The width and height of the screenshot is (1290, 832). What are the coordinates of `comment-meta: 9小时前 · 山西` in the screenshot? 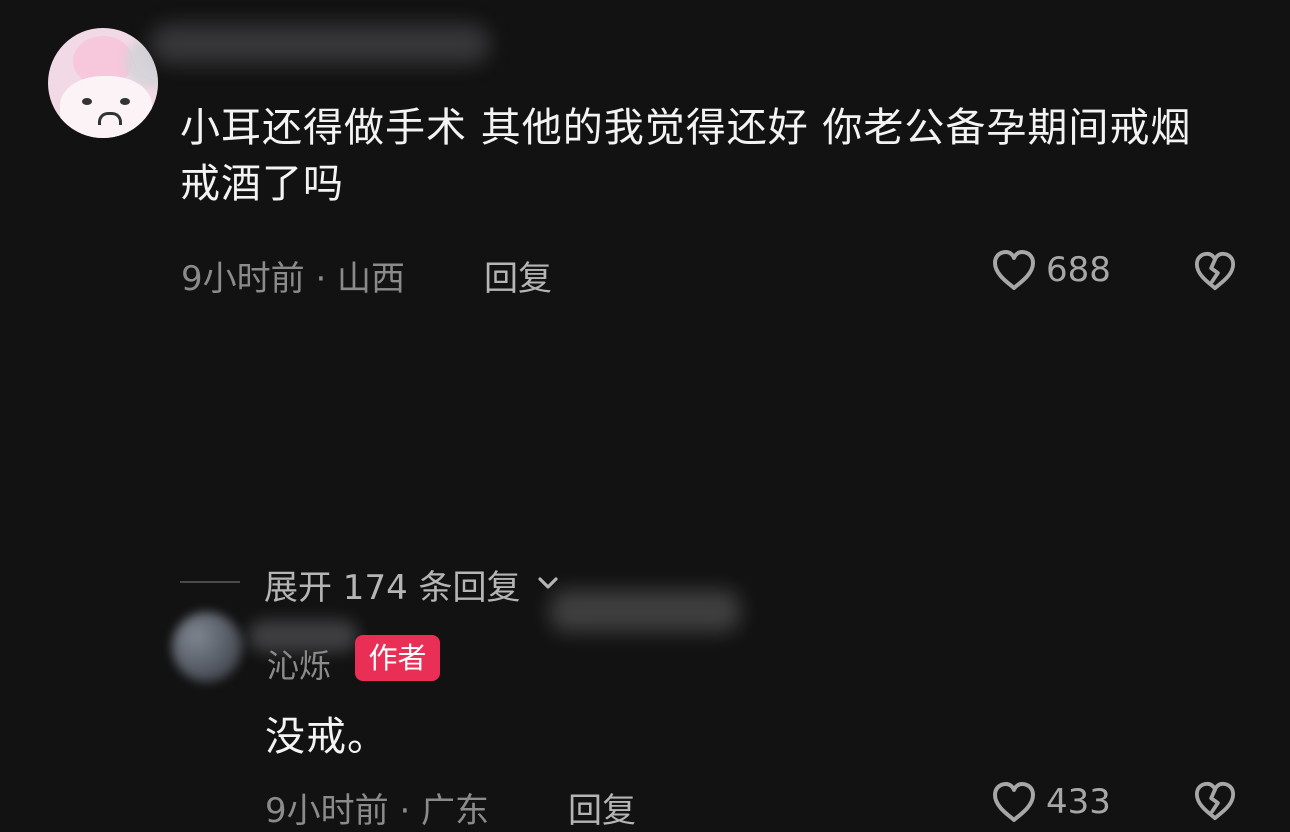 It's located at (293, 279).